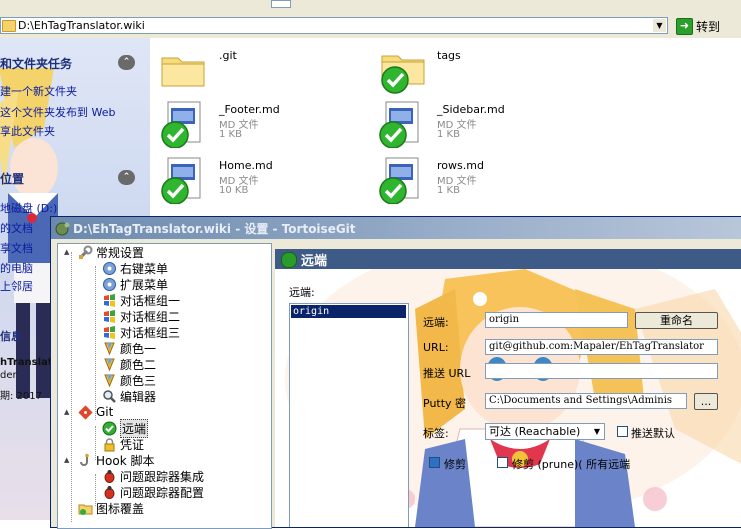 The width and height of the screenshot is (741, 529). Describe the element at coordinates (16, 286) in the screenshot. I see `place-network: 上邻居` at that location.